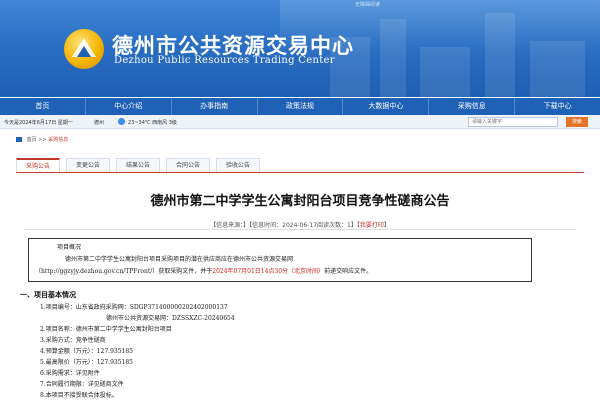 The height and width of the screenshot is (400, 600). Describe the element at coordinates (386, 225) in the screenshot. I see `meta-close: 】` at that location.